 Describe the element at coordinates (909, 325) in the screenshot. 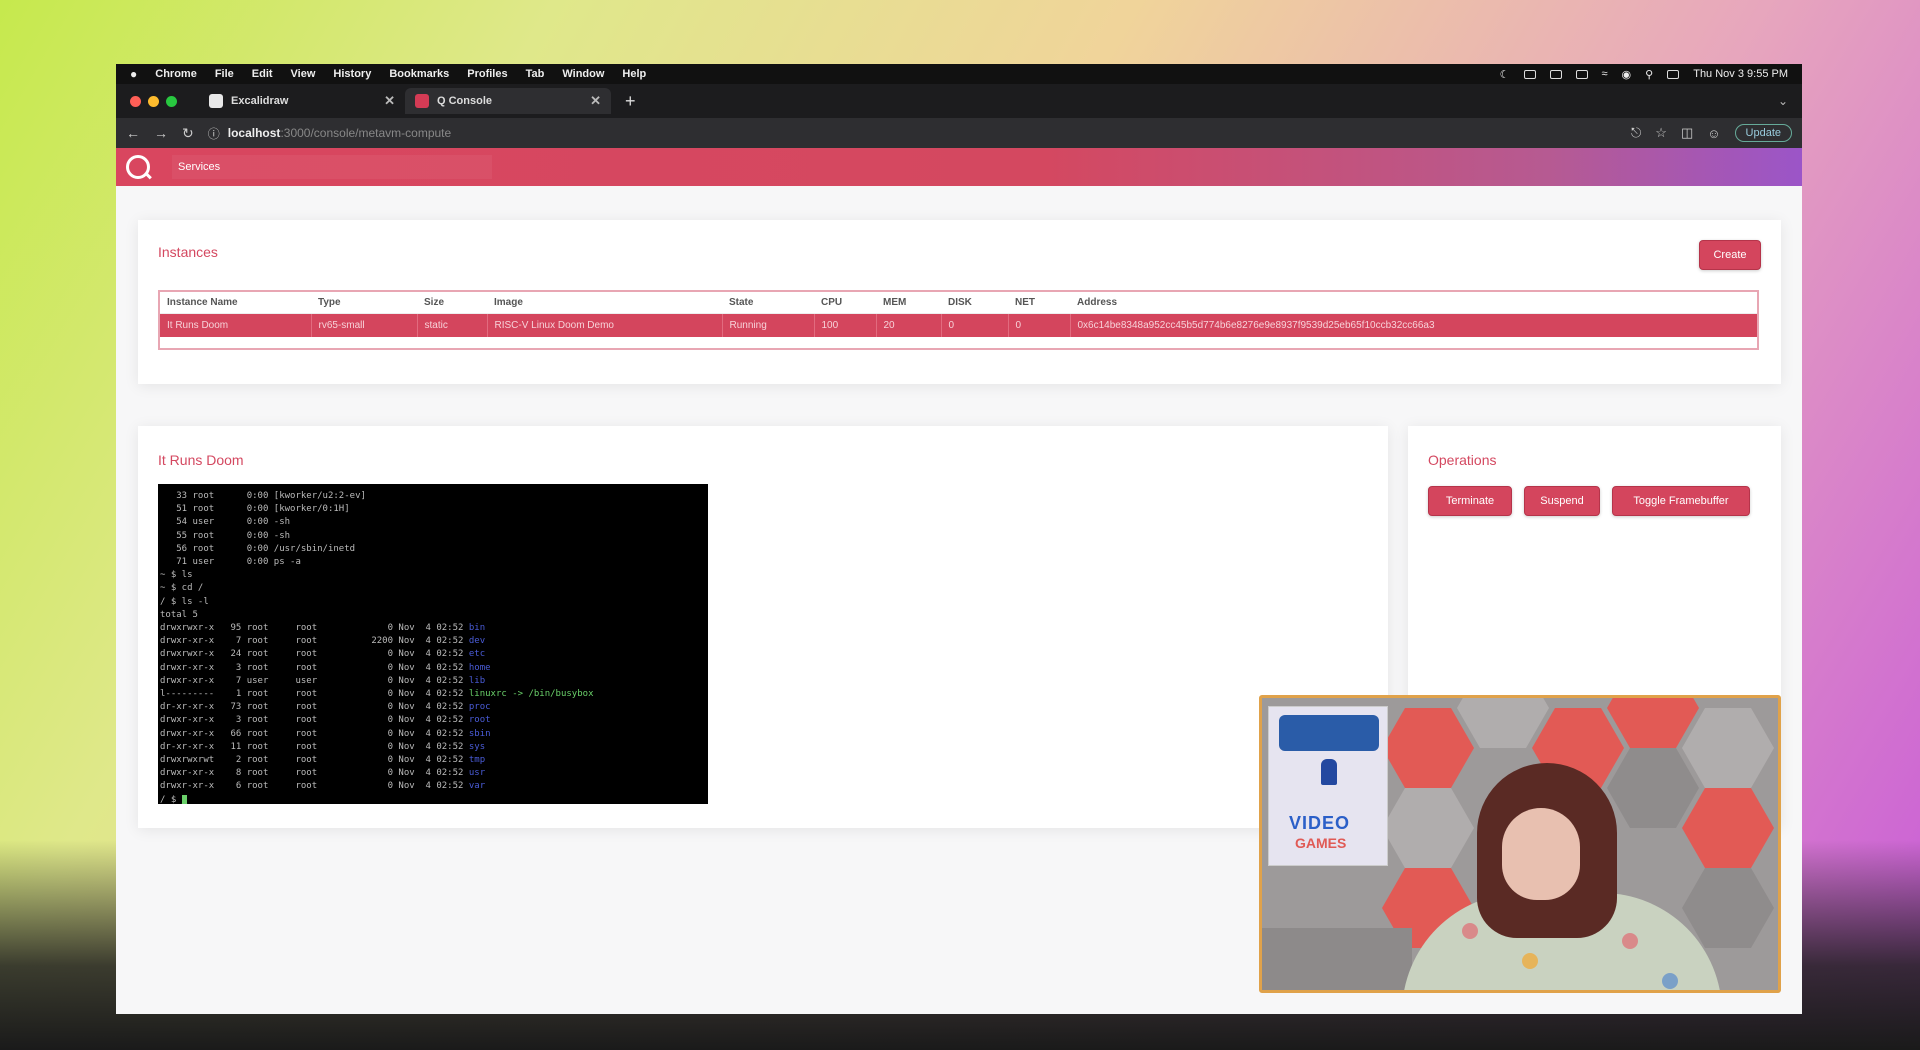

I see `cell-mem: 20` at that location.